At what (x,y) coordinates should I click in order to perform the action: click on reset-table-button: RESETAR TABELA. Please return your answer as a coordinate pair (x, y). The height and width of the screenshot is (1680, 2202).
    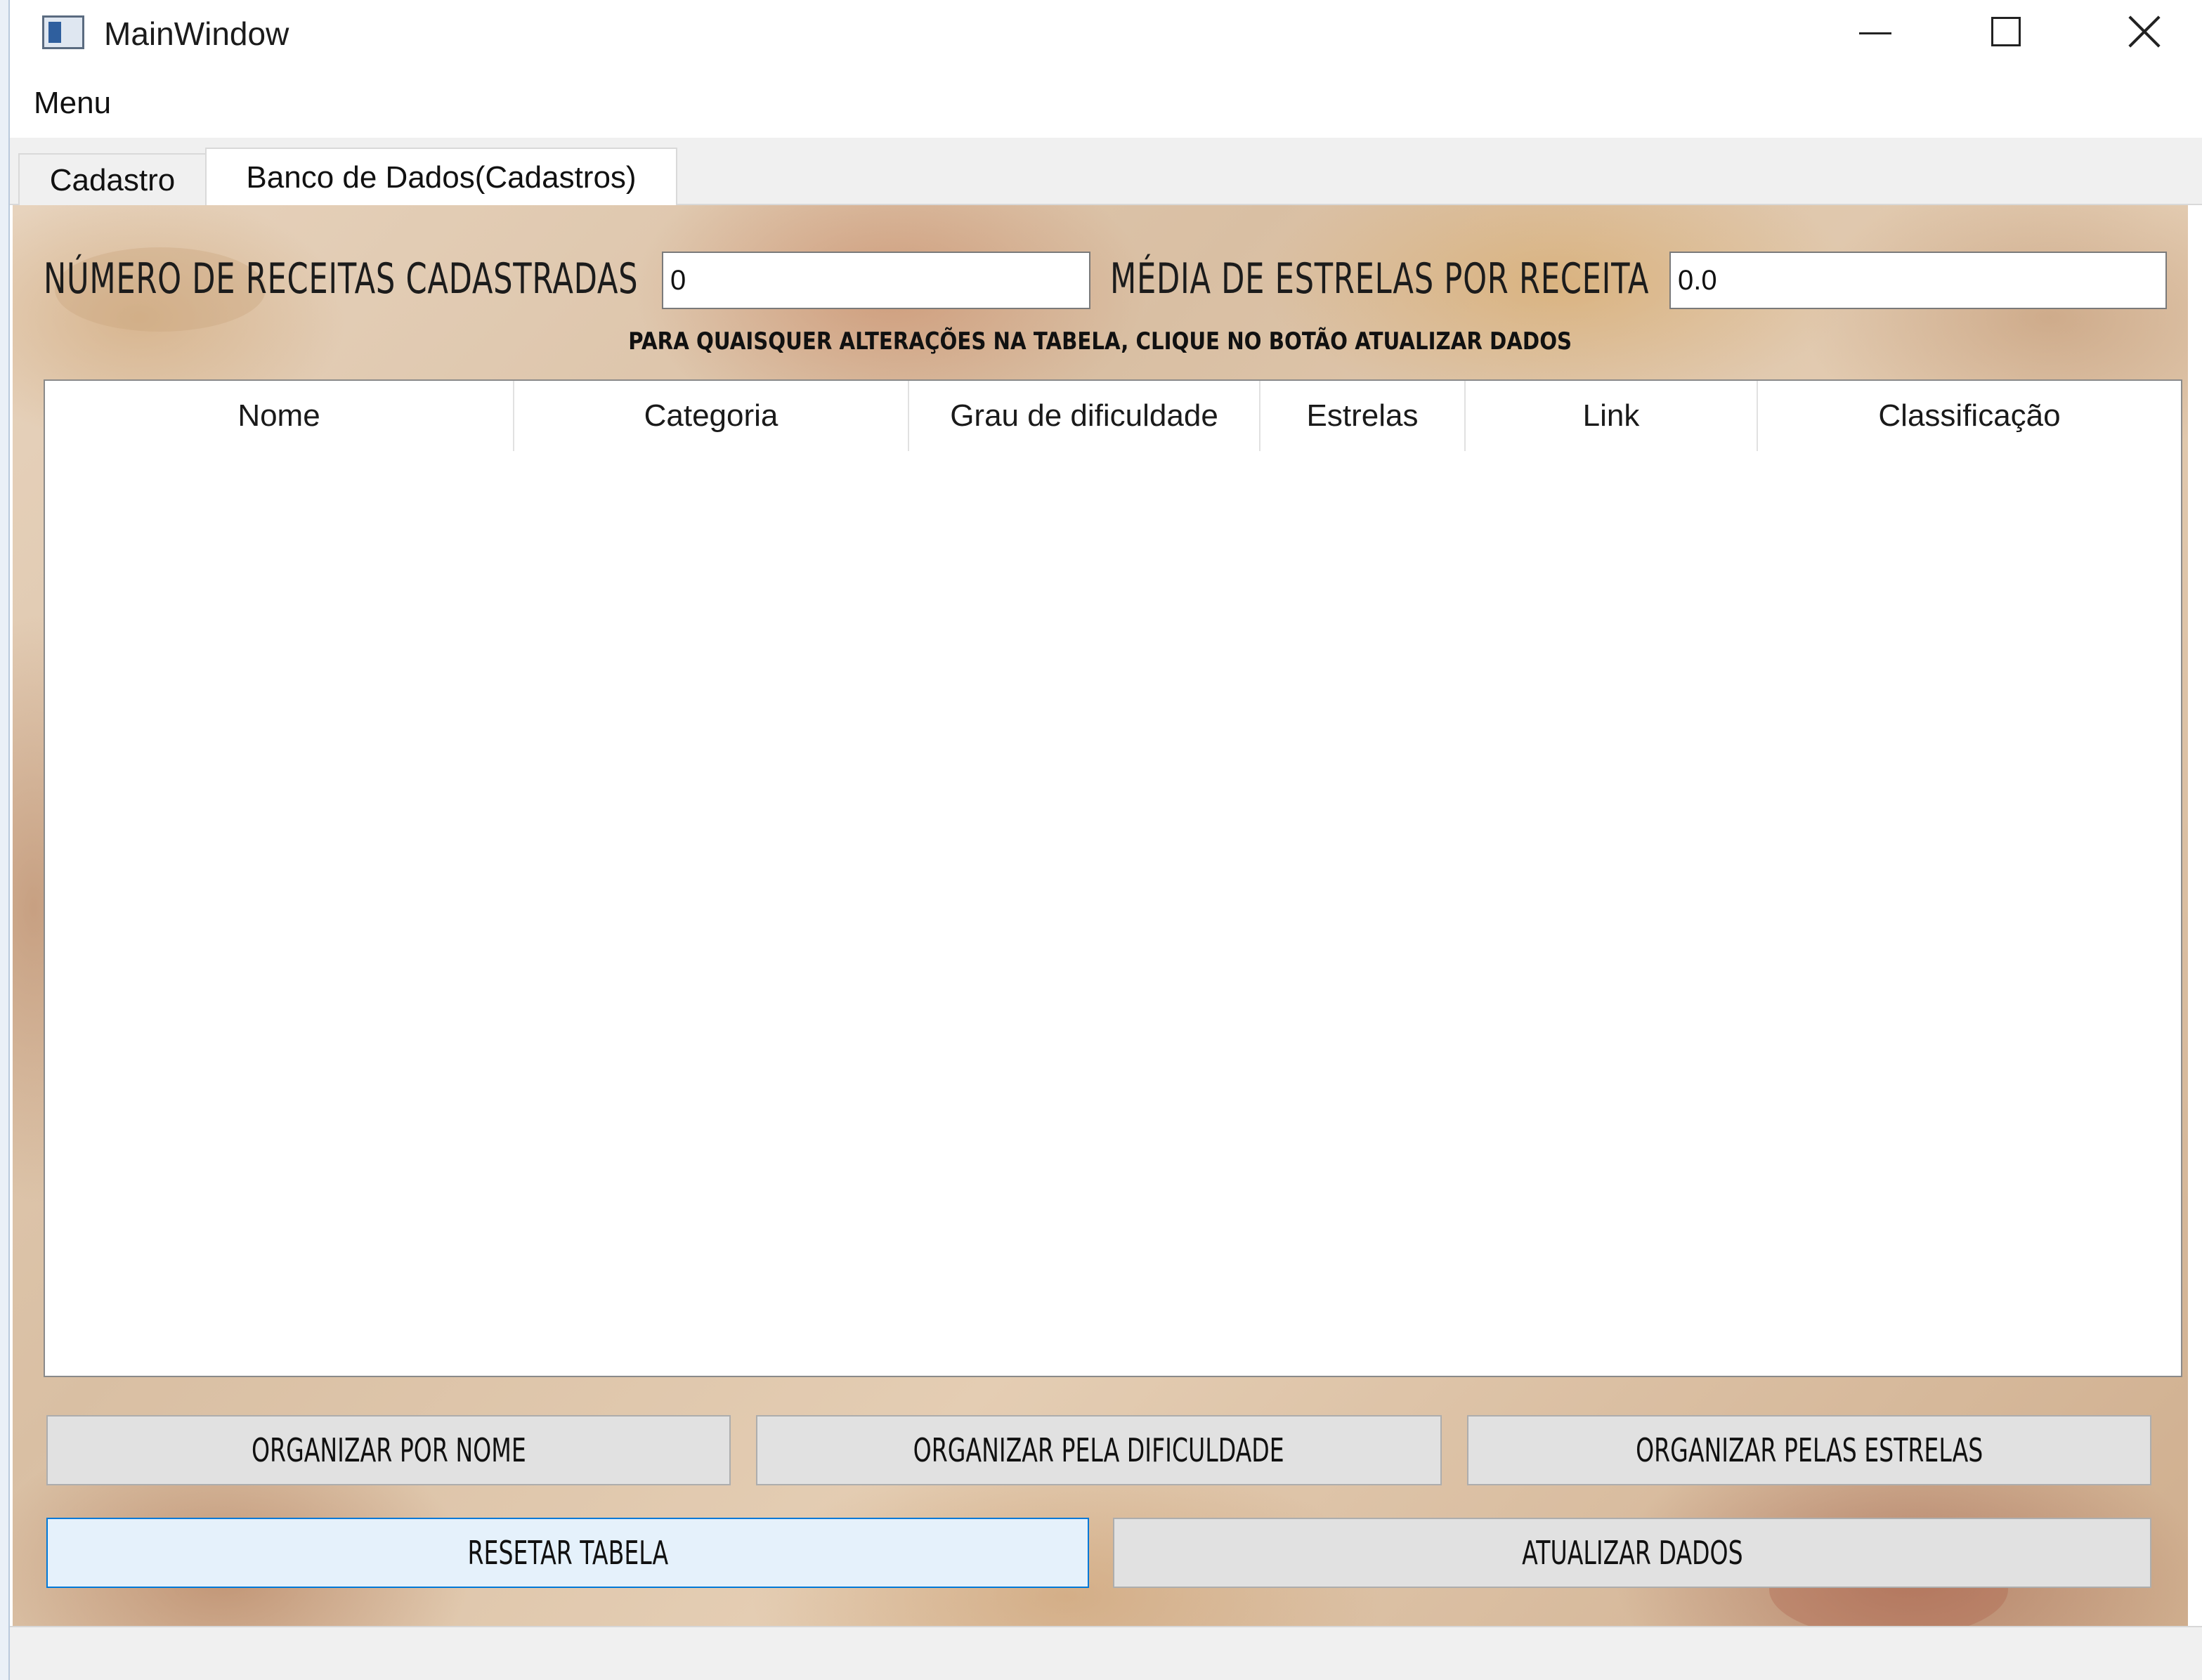
    Looking at the image, I should click on (567, 1553).